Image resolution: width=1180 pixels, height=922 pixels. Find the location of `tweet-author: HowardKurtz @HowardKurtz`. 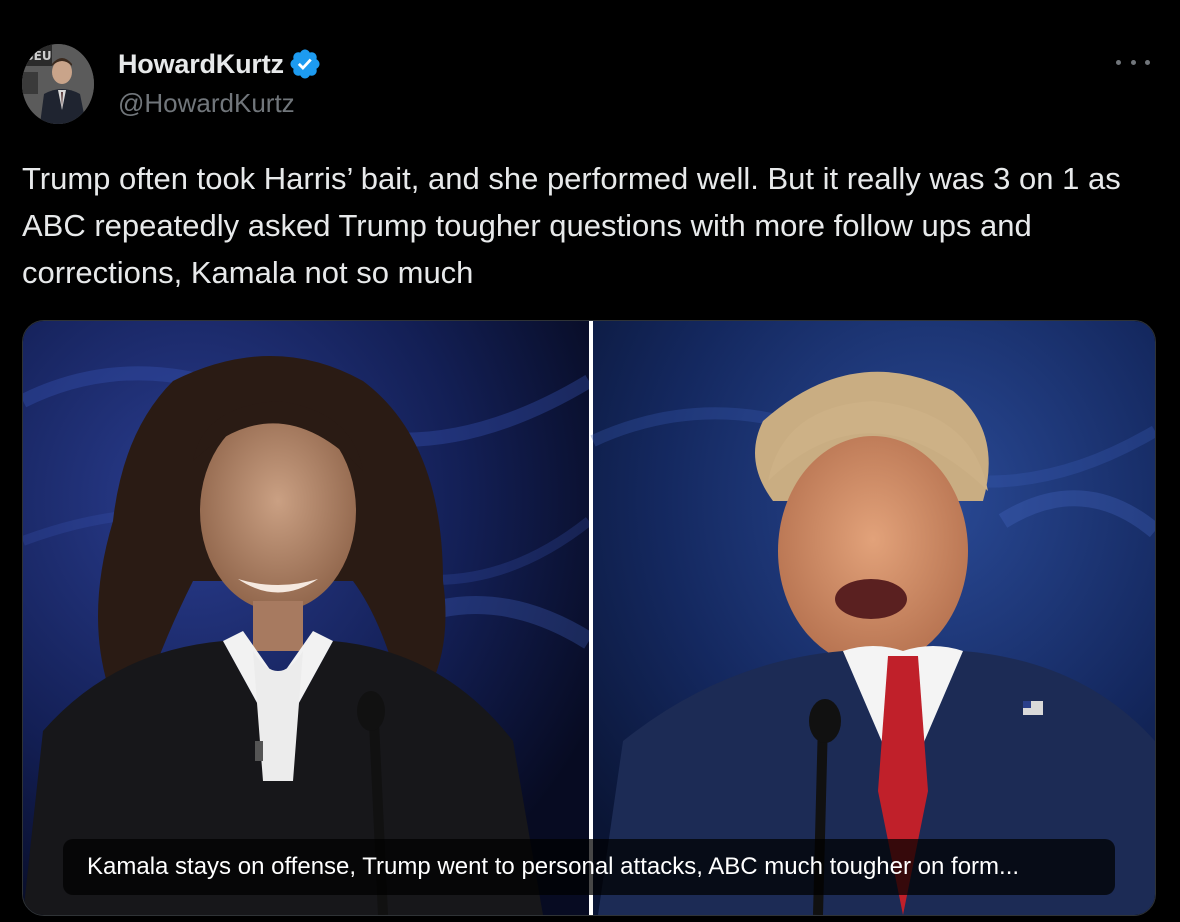

tweet-author: HowardKurtz @HowardKurtz is located at coordinates (220, 81).